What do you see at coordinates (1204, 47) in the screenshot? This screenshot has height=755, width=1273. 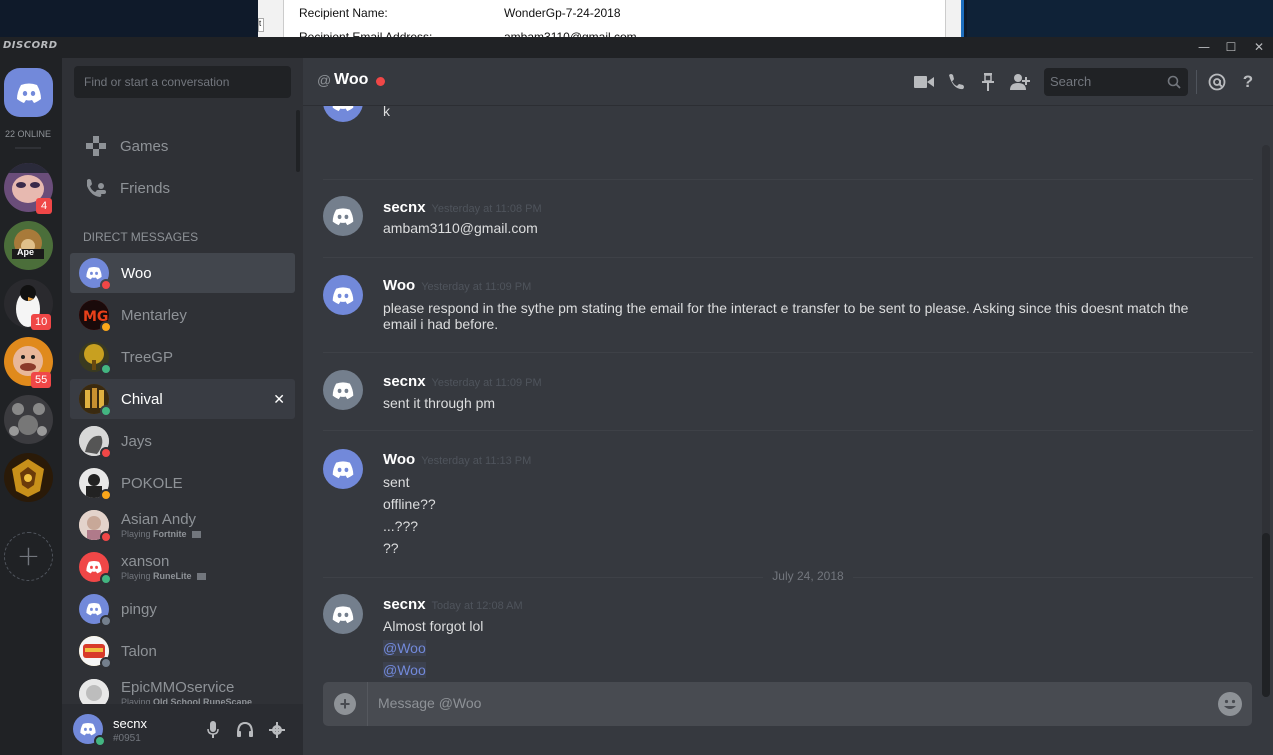 I see `minimize-button: —` at bounding box center [1204, 47].